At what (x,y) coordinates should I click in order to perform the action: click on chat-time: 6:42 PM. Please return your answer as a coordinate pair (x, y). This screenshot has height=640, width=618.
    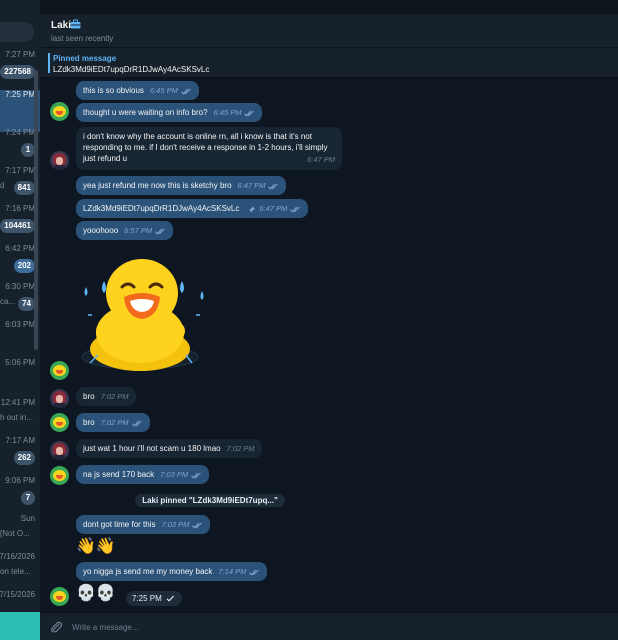
    Looking at the image, I should click on (20, 248).